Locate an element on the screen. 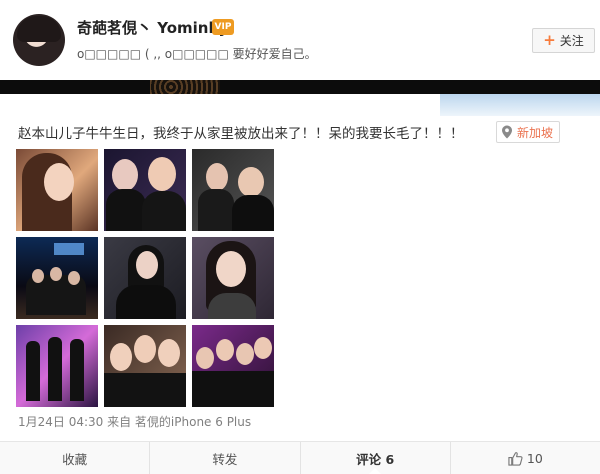 The image size is (600, 474). comment-label: 评论 6 is located at coordinates (375, 459).